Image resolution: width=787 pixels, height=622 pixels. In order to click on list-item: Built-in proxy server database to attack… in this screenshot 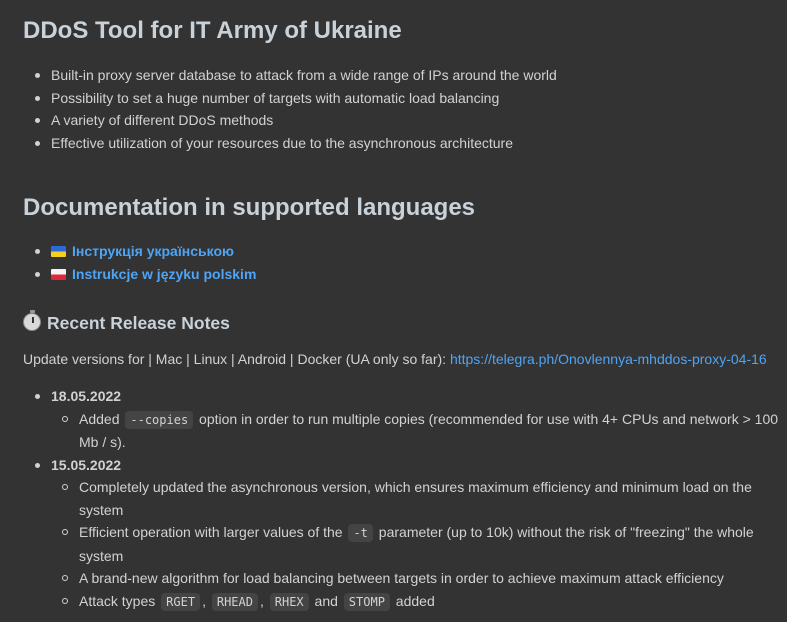, I will do `click(403, 75)`.